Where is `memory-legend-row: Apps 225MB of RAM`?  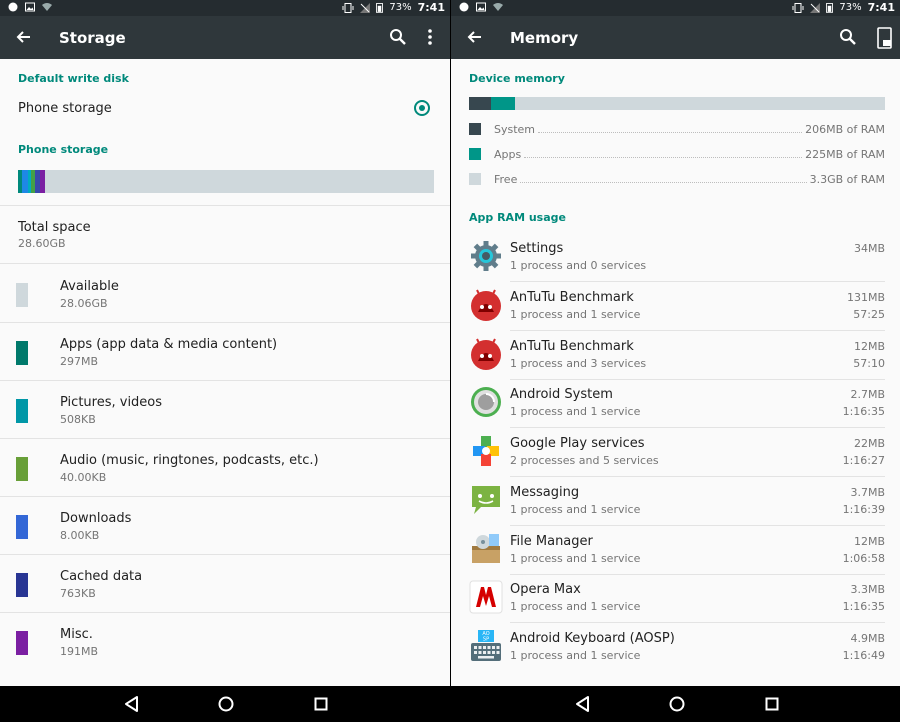 memory-legend-row: Apps 225MB of RAM is located at coordinates (677, 154).